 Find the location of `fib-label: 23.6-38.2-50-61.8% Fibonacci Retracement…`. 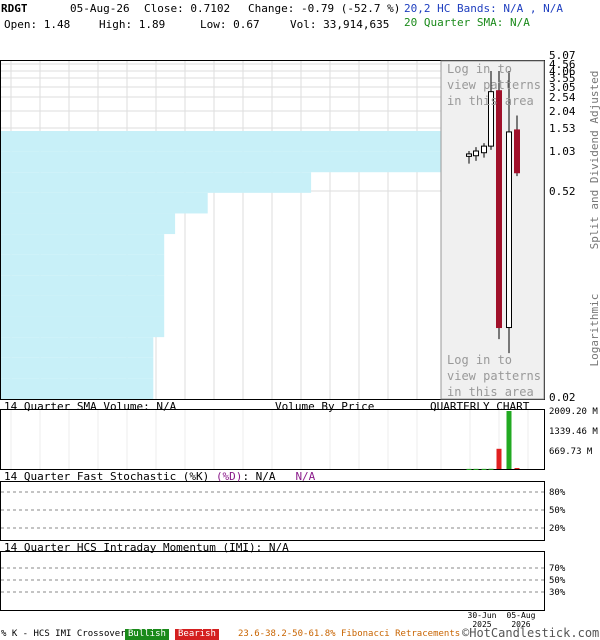

fib-label: 23.6-38.2-50-61.8% Fibonacci Retracement… is located at coordinates (349, 634).